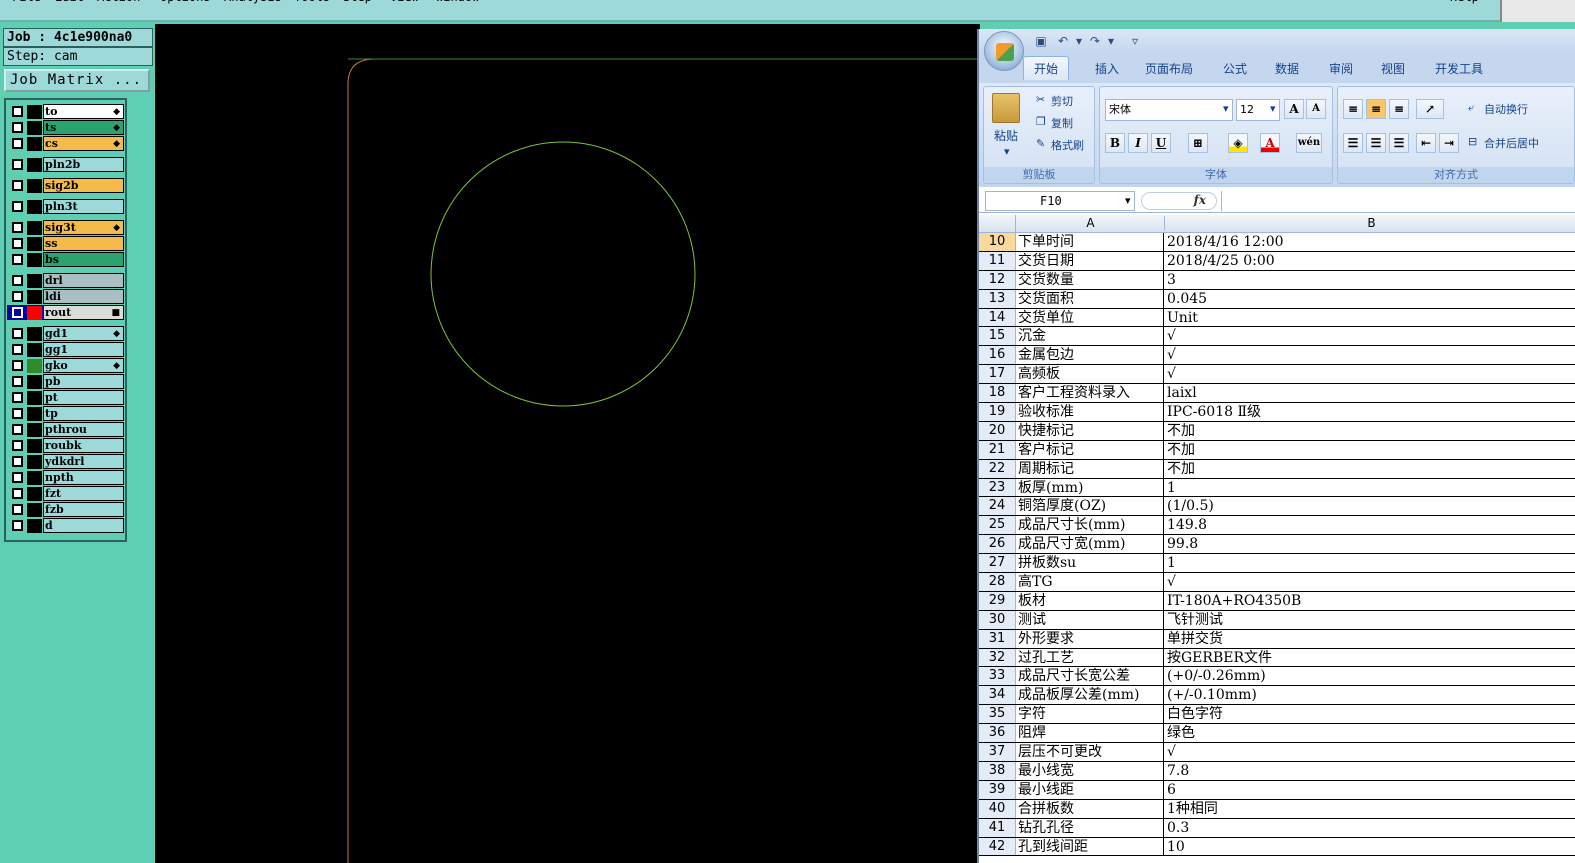 The width and height of the screenshot is (1575, 863). What do you see at coordinates (997, 317) in the screenshot?
I see `row-number: 14` at bounding box center [997, 317].